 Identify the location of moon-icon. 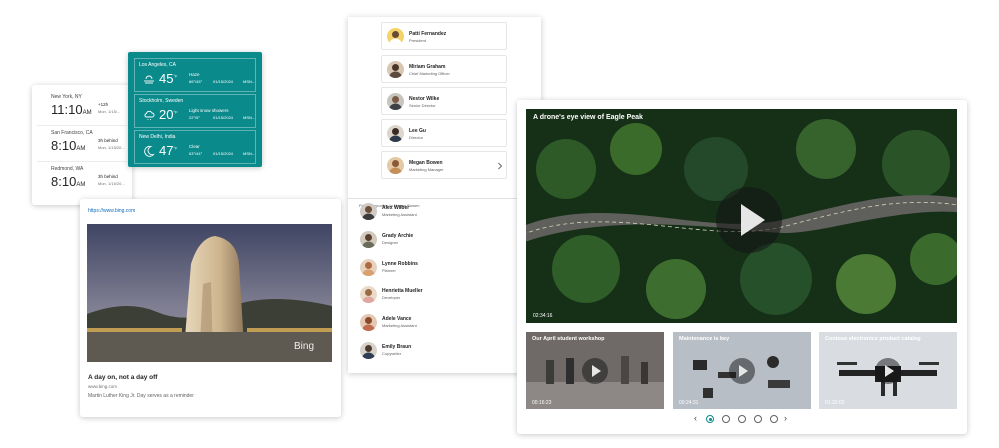
(149, 151).